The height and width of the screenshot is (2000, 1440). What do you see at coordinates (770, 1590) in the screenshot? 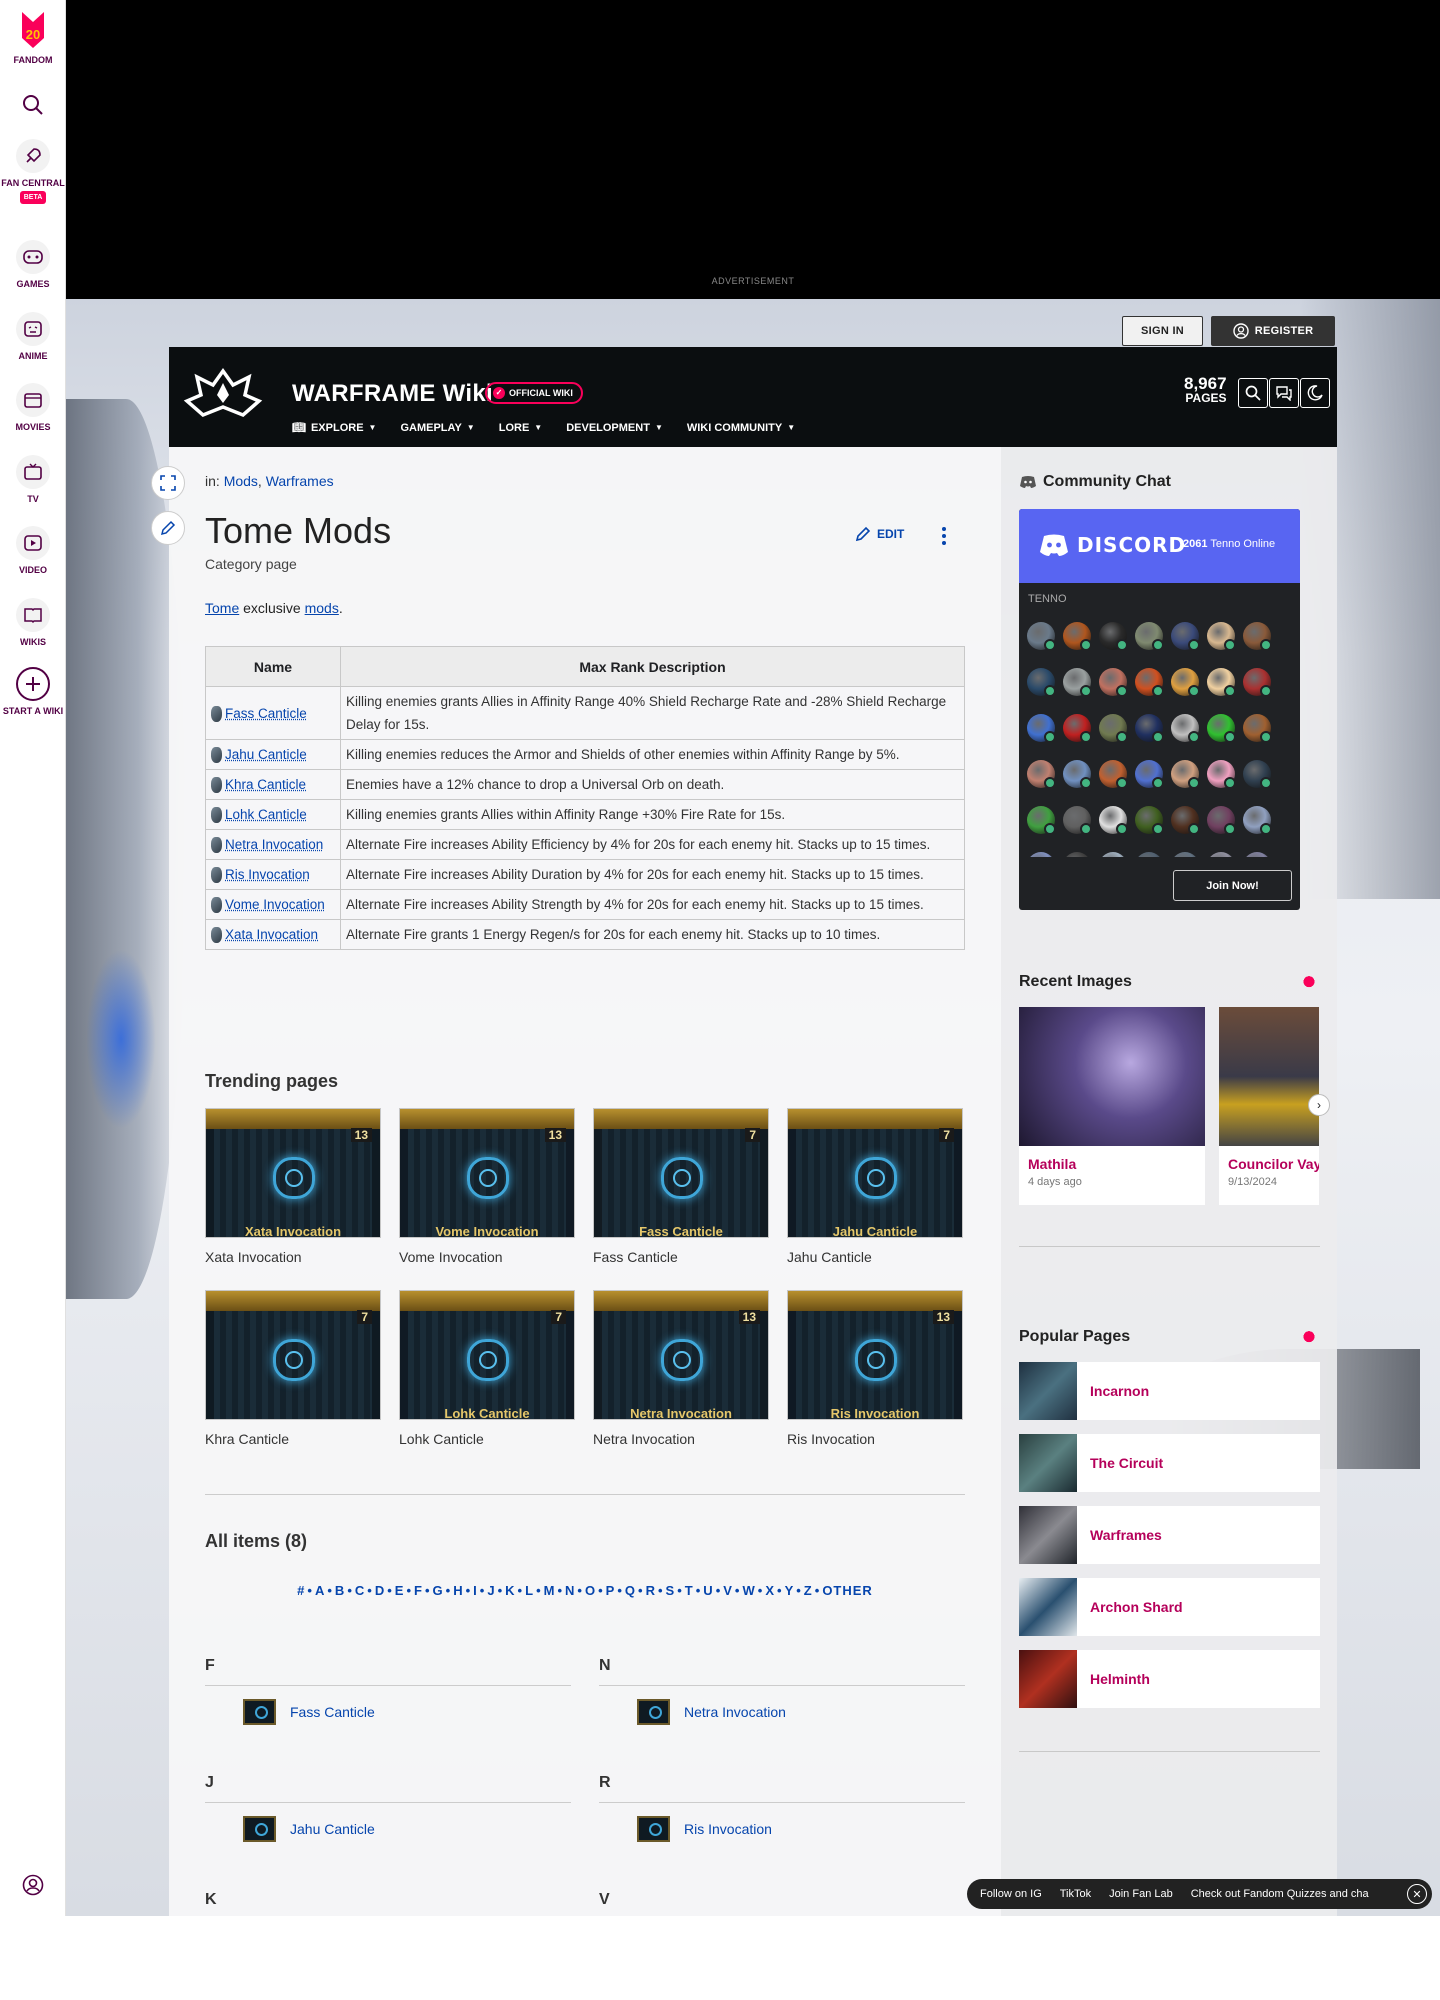
I see `alphabet-link: X` at bounding box center [770, 1590].